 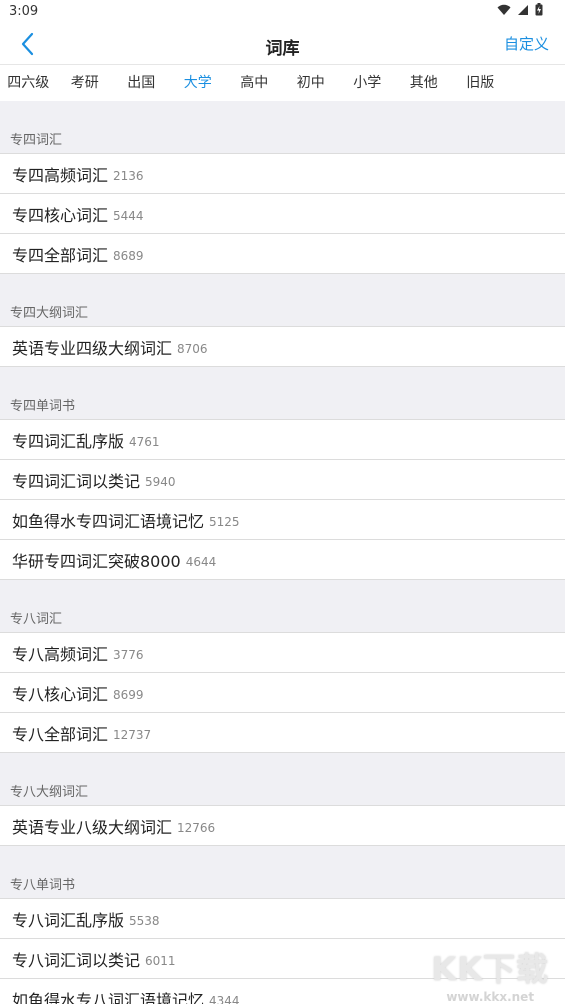 What do you see at coordinates (526, 43) in the screenshot?
I see `custom-button: 自定义` at bounding box center [526, 43].